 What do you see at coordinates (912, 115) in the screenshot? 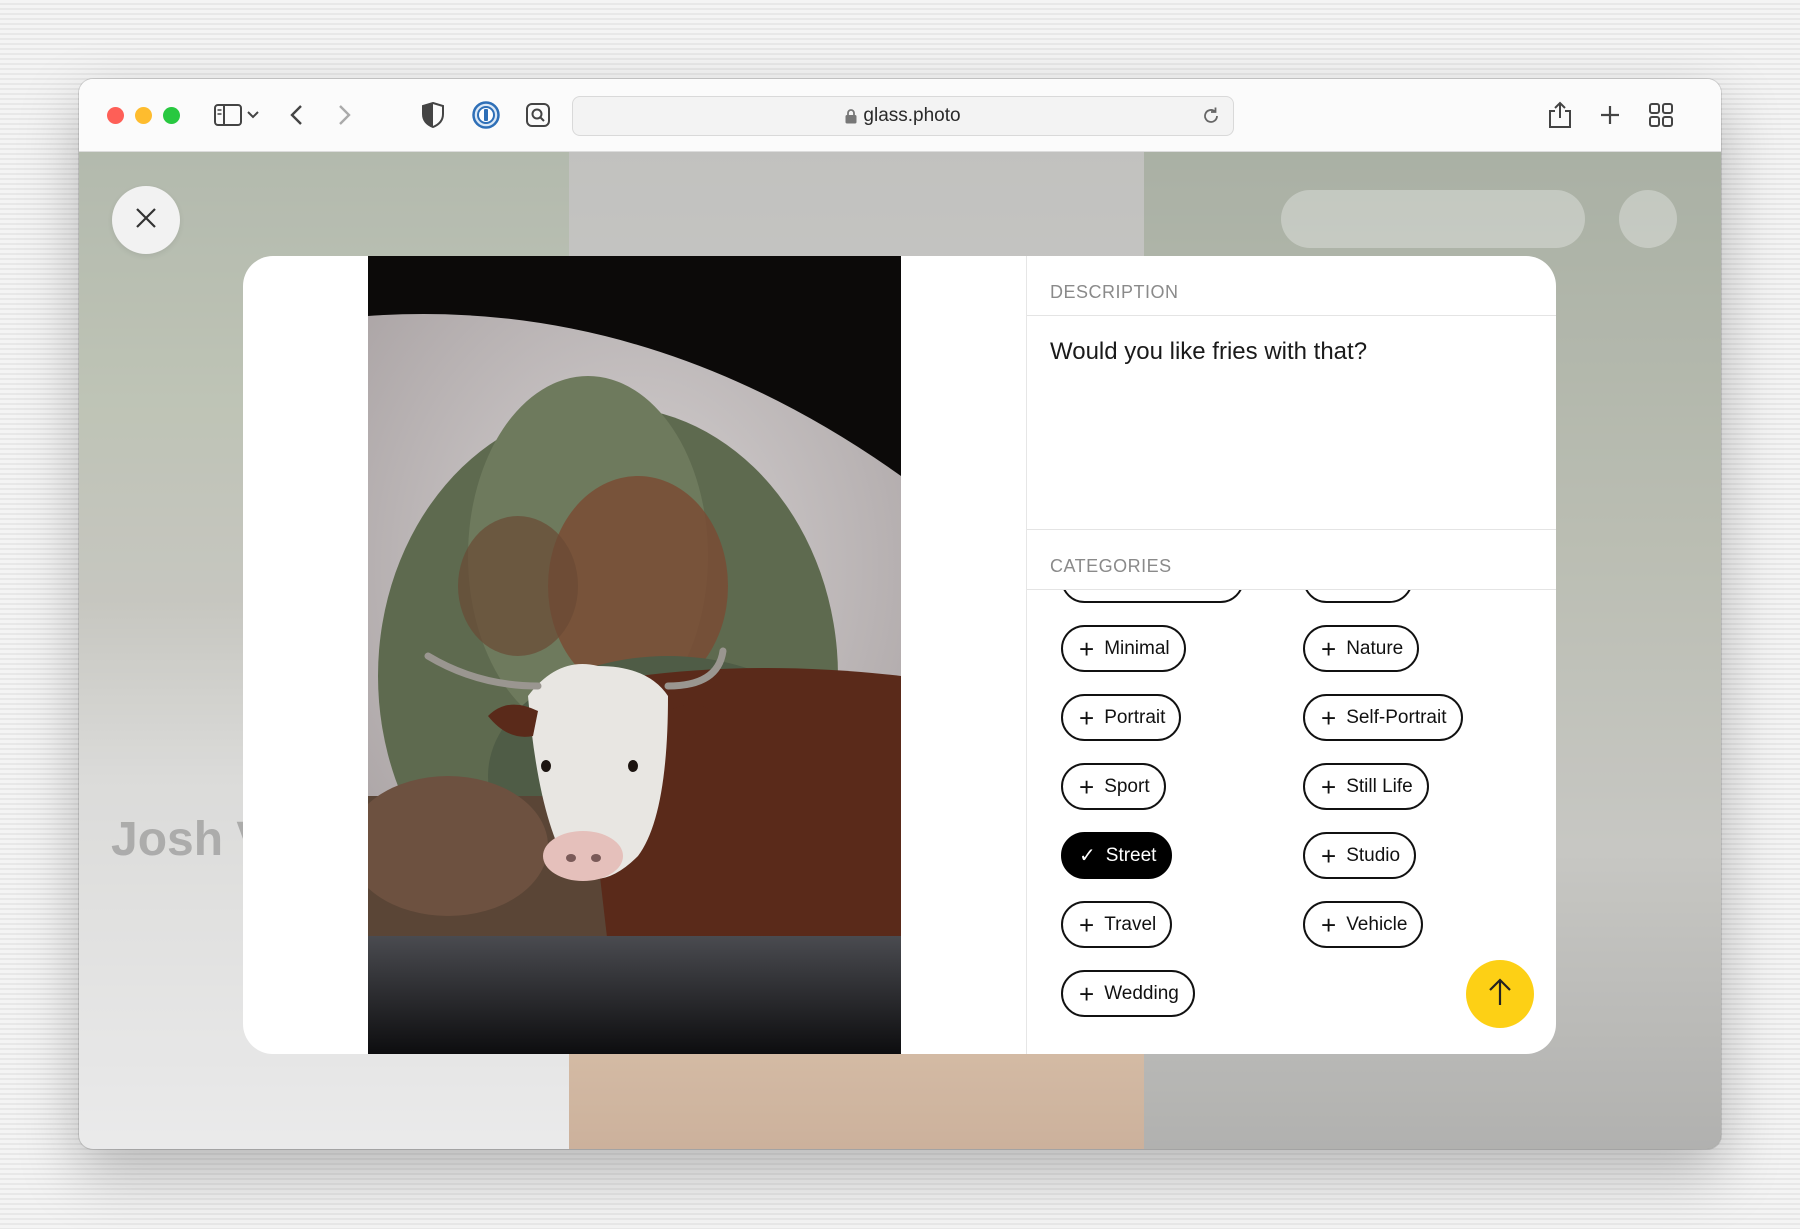
I see `url-text: glass.photo` at bounding box center [912, 115].